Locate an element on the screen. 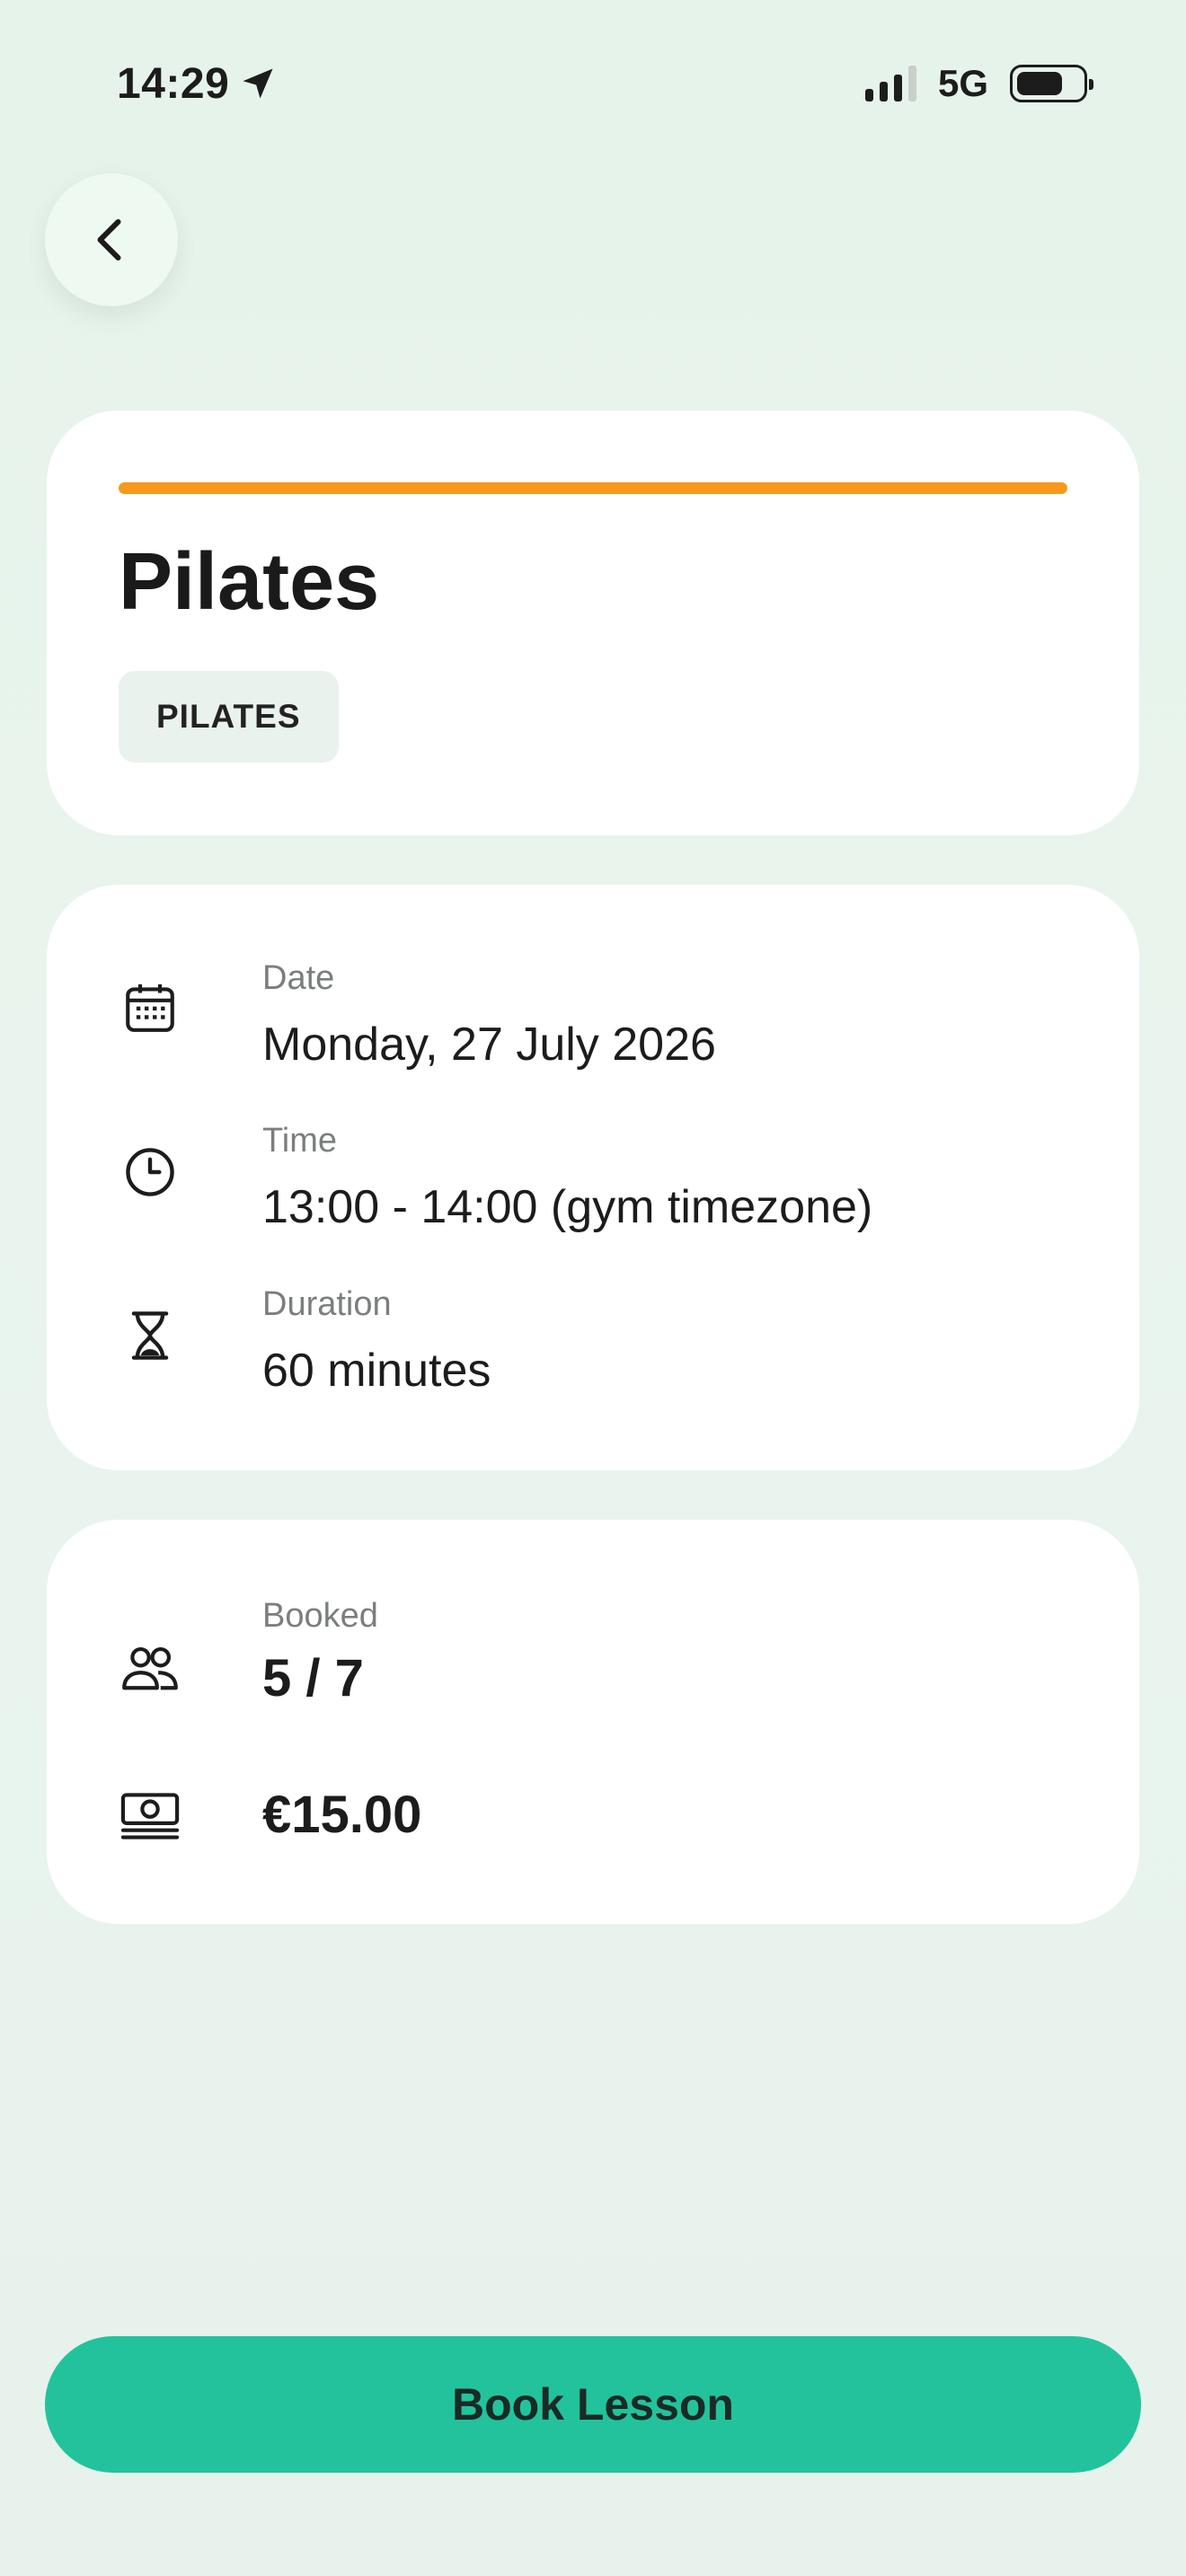 This screenshot has width=1186, height=2576. date-row: Date Monday, 27 July 2026 is located at coordinates (593, 1030).